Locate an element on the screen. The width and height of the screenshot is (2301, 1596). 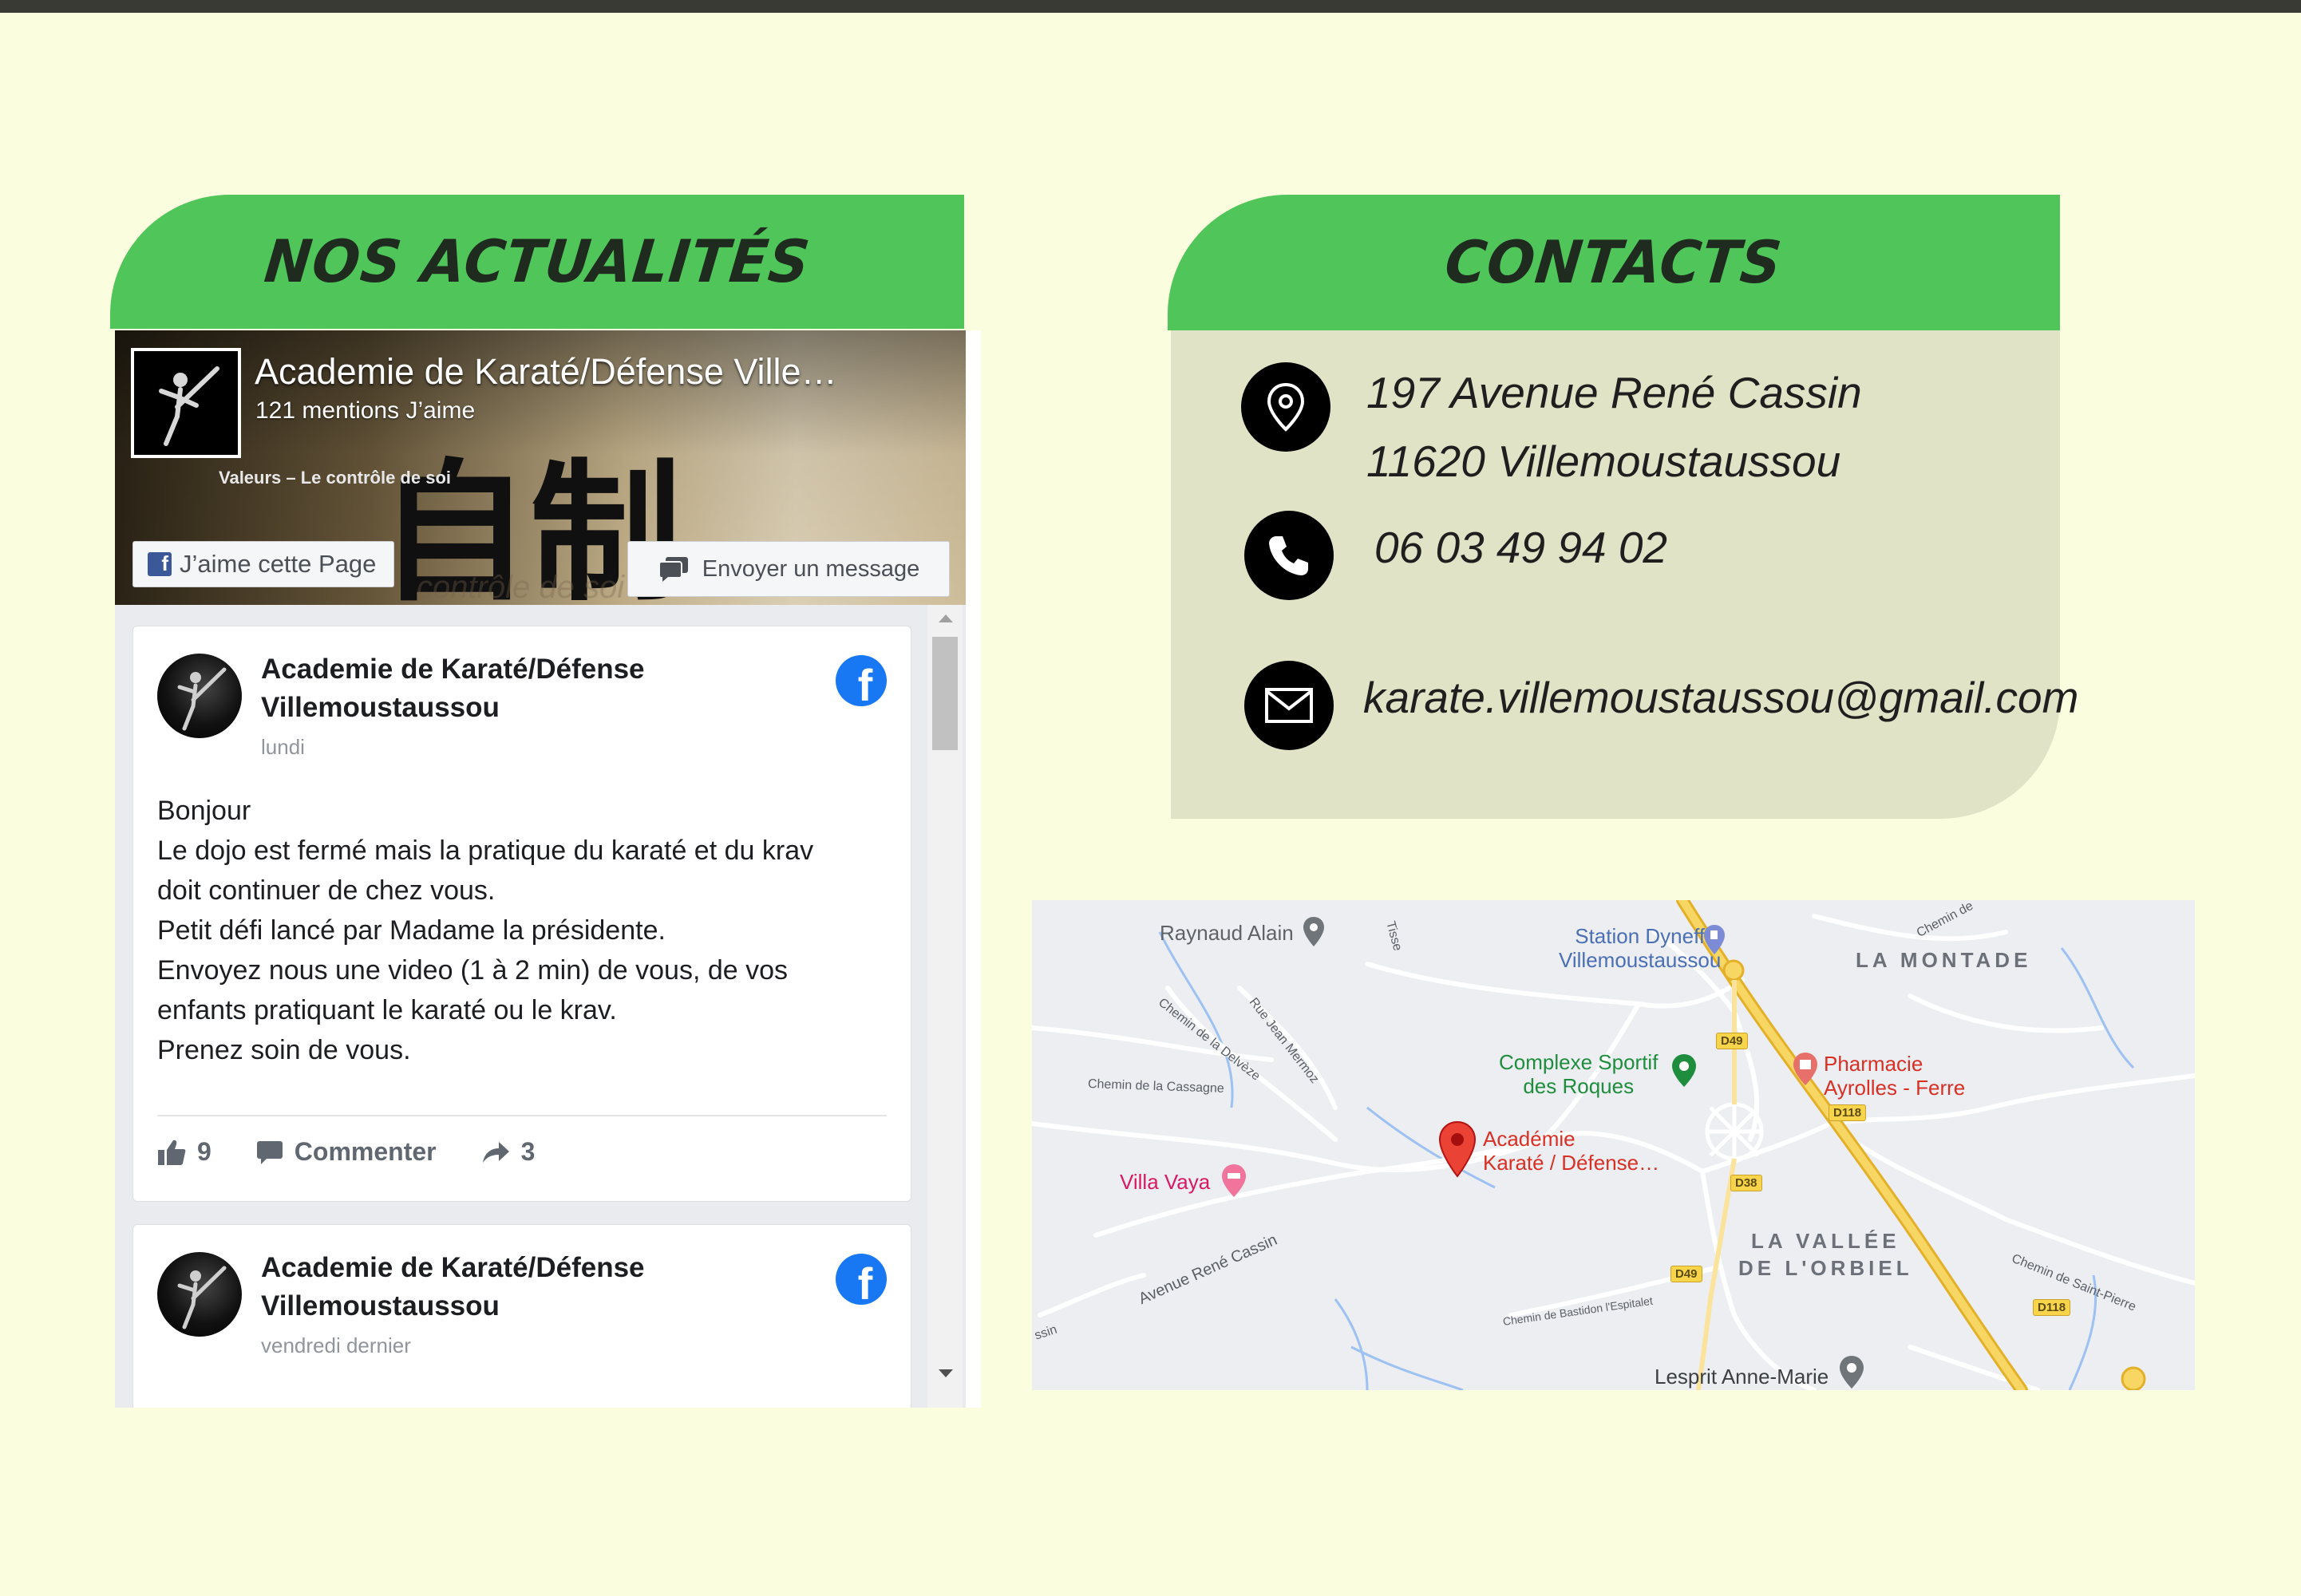
envelope-icon is located at coordinates (1289, 705).